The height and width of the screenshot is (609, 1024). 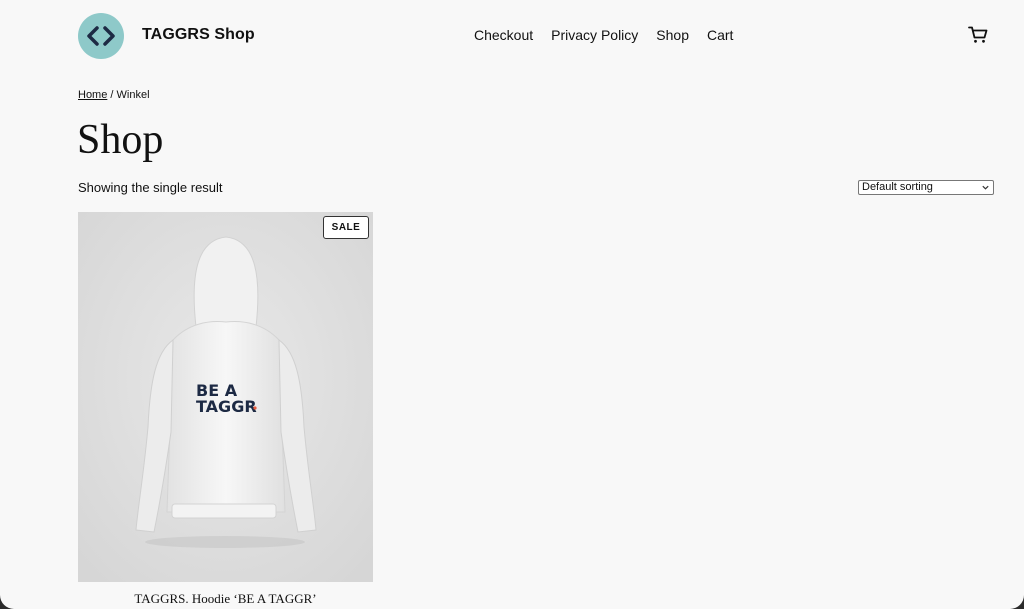 I want to click on nav-item-shop: Shop, so click(x=672, y=35).